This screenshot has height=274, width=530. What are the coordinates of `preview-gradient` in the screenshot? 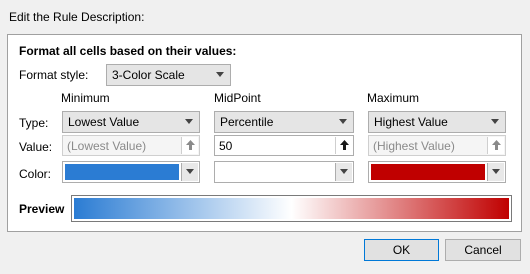 It's located at (291, 208).